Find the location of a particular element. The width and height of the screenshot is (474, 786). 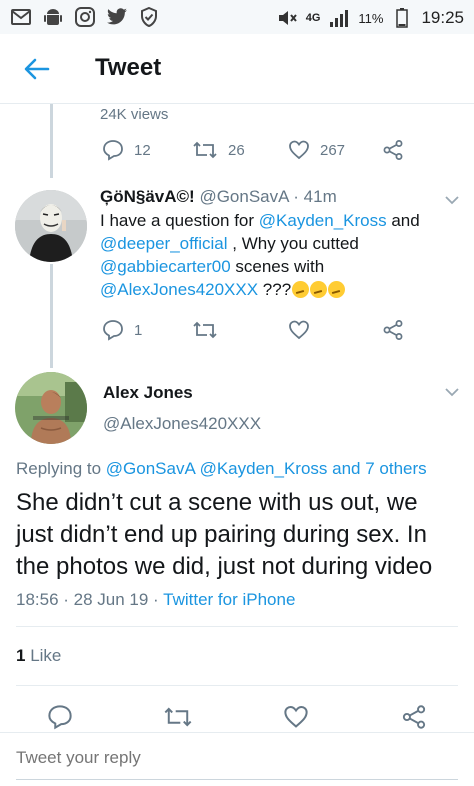

text-segment: ??? is located at coordinates (275, 289).